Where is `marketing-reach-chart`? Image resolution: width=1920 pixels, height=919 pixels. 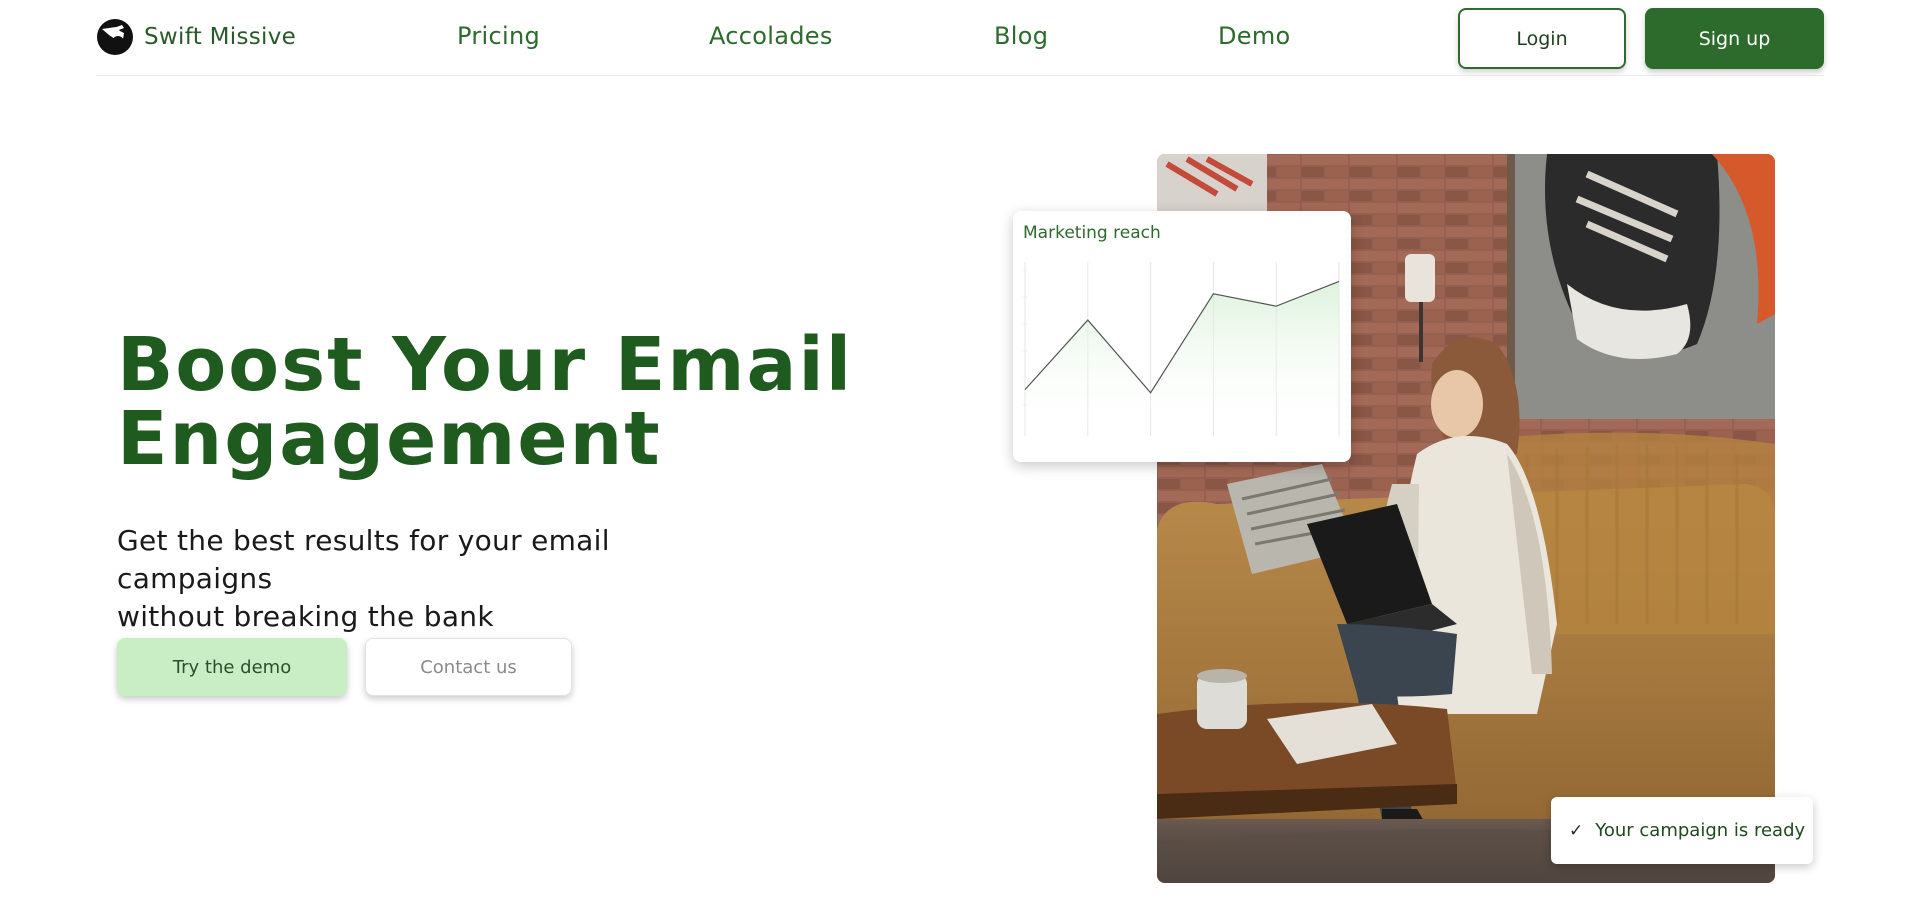 marketing-reach-chart is located at coordinates (1181, 349).